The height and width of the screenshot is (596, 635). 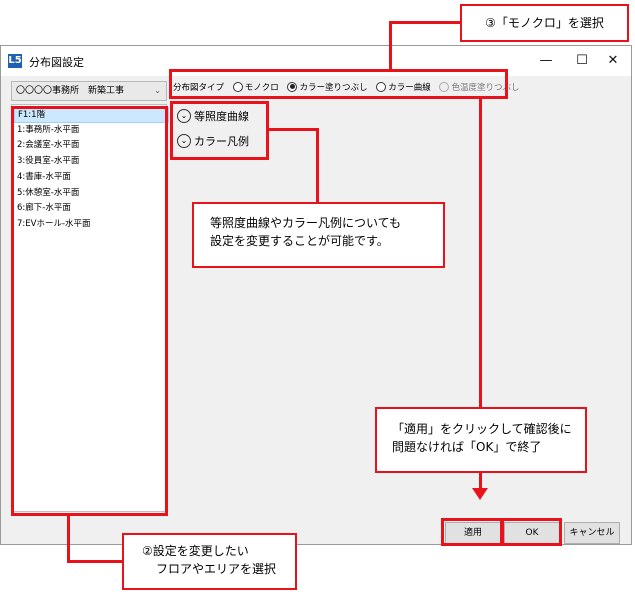 I want to click on highlight-sections, so click(x=219, y=130).